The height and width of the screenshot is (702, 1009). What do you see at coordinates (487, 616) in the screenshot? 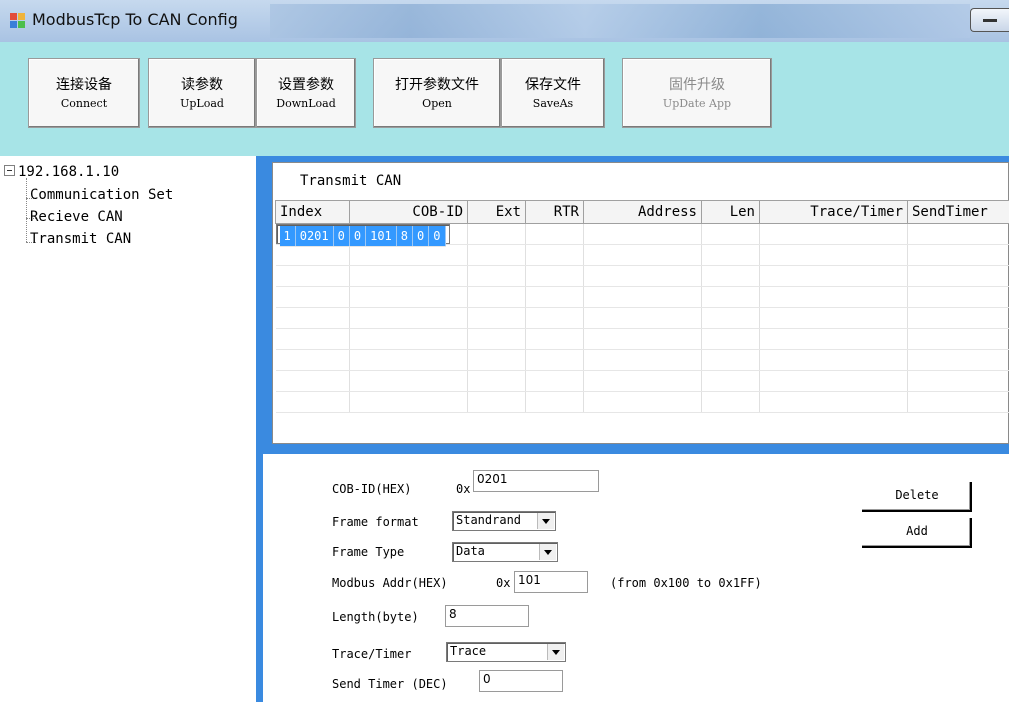
I see `length-input: 8` at bounding box center [487, 616].